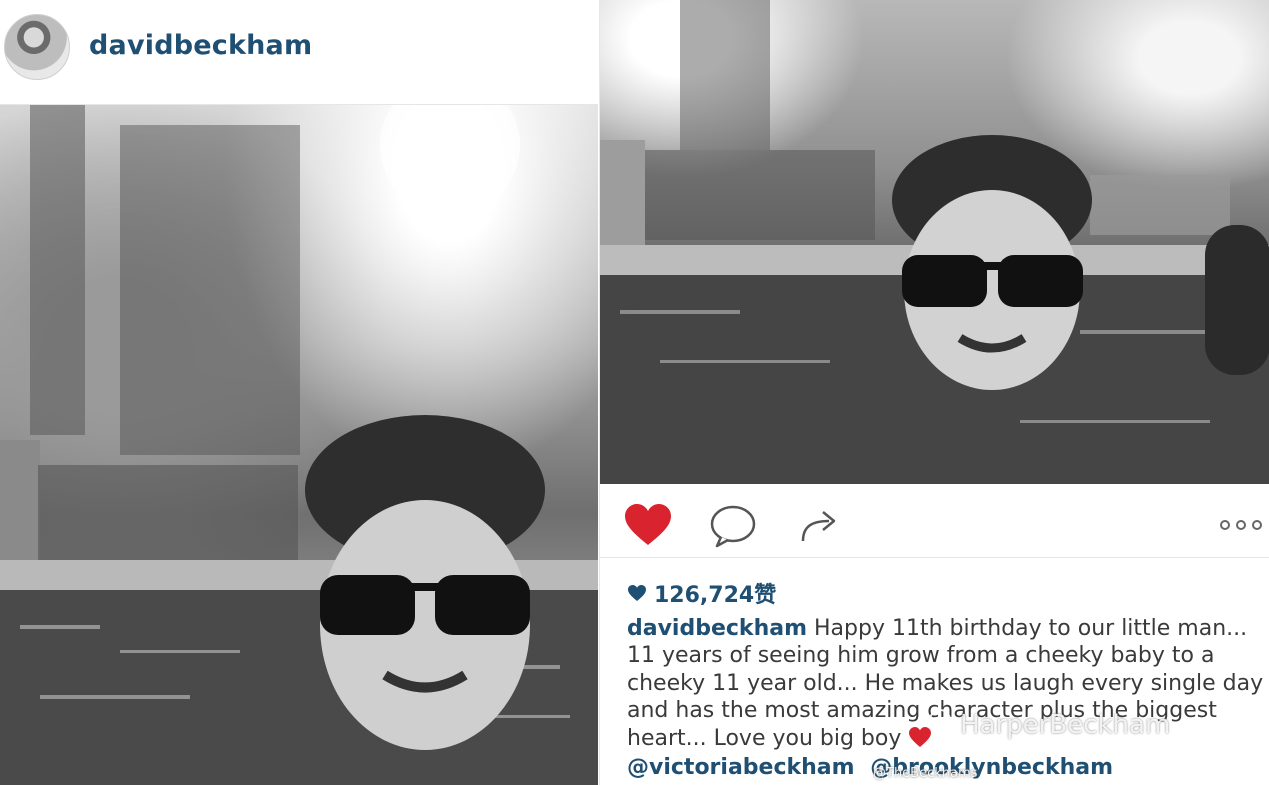 The width and height of the screenshot is (1269, 785). I want to click on caption-username: davidbeckham, so click(717, 628).